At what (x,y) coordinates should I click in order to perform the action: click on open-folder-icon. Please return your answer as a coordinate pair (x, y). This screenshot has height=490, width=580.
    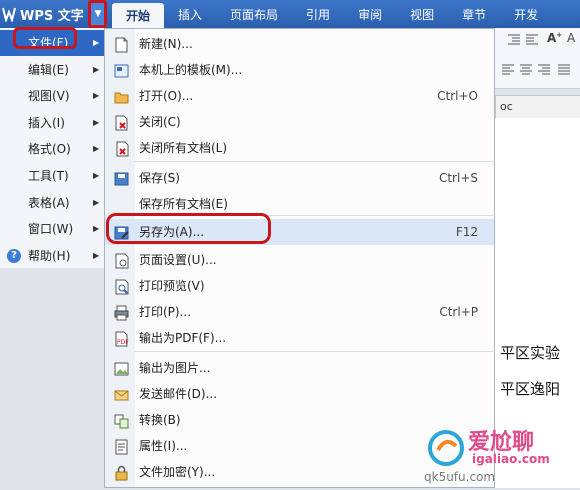
    Looking at the image, I should click on (121, 96).